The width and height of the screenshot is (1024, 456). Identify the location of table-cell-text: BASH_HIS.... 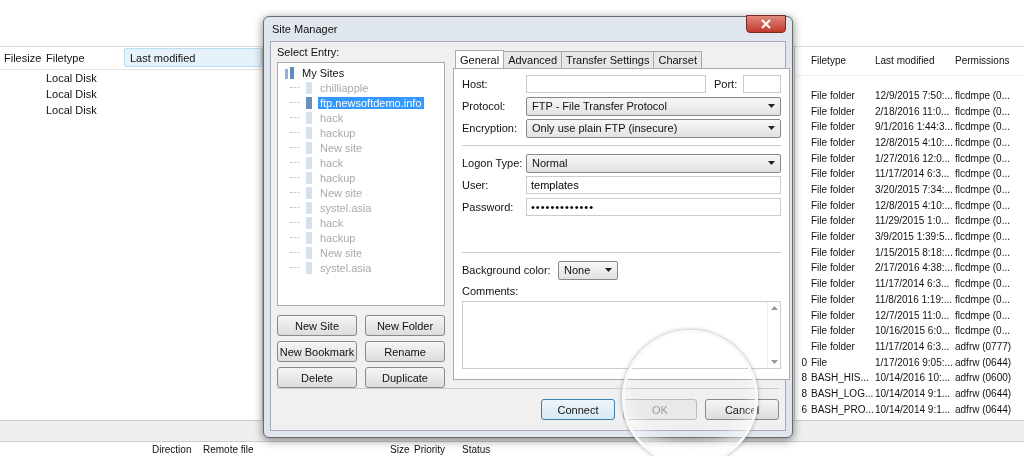
(840, 378).